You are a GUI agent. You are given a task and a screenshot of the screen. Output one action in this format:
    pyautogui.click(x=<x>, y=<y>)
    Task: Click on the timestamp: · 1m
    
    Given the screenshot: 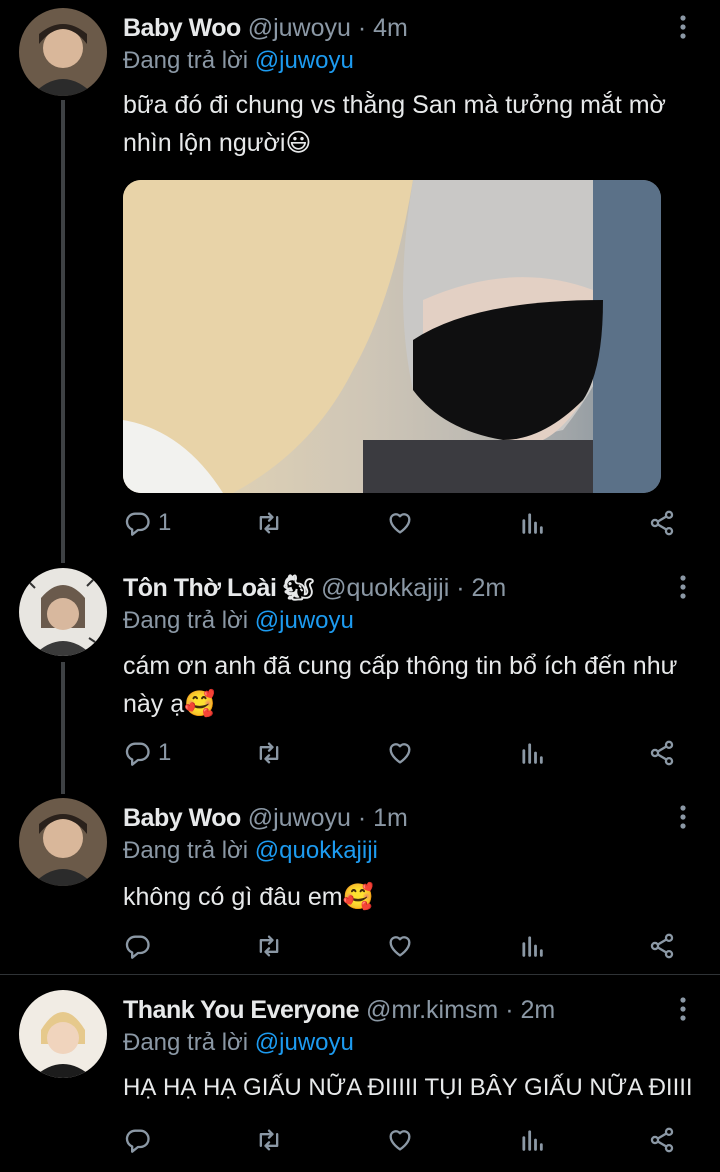 What is the action you would take?
    pyautogui.click(x=383, y=818)
    